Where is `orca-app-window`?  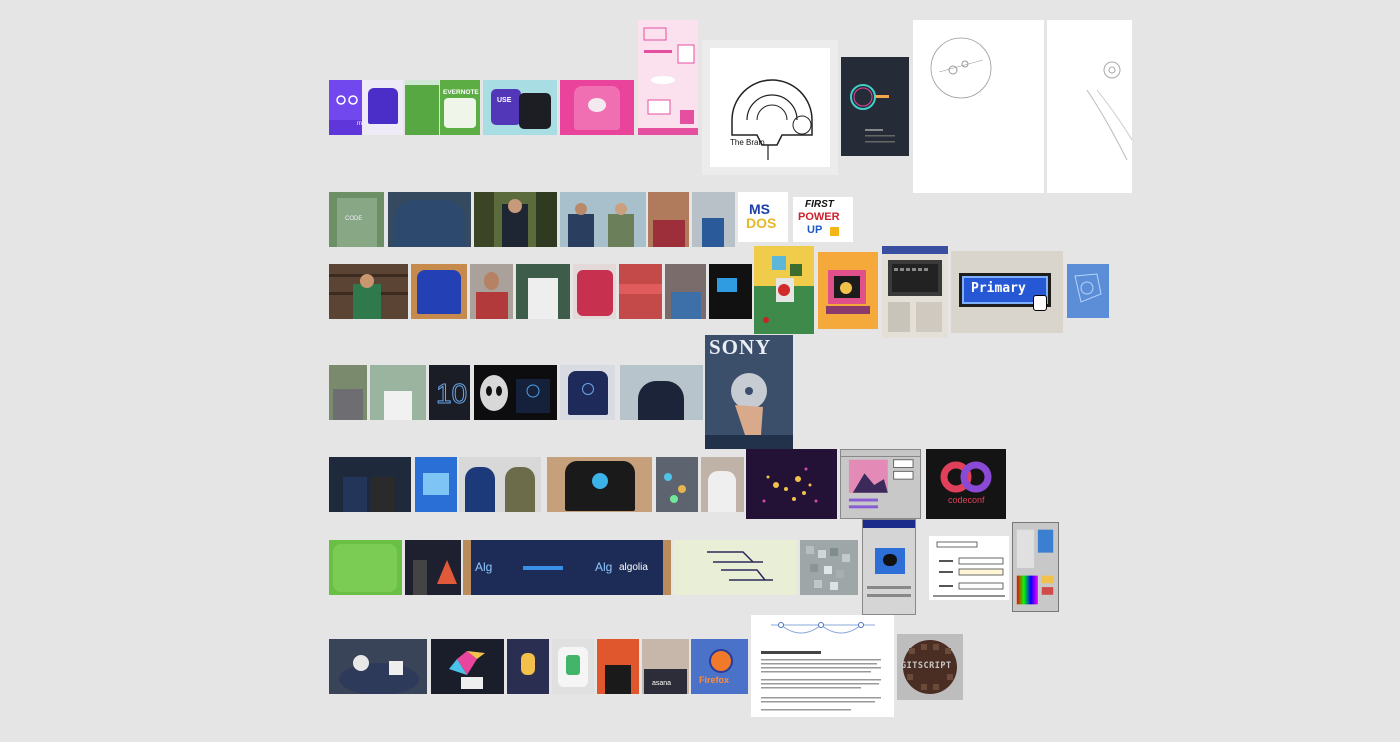 orca-app-window is located at coordinates (889, 567).